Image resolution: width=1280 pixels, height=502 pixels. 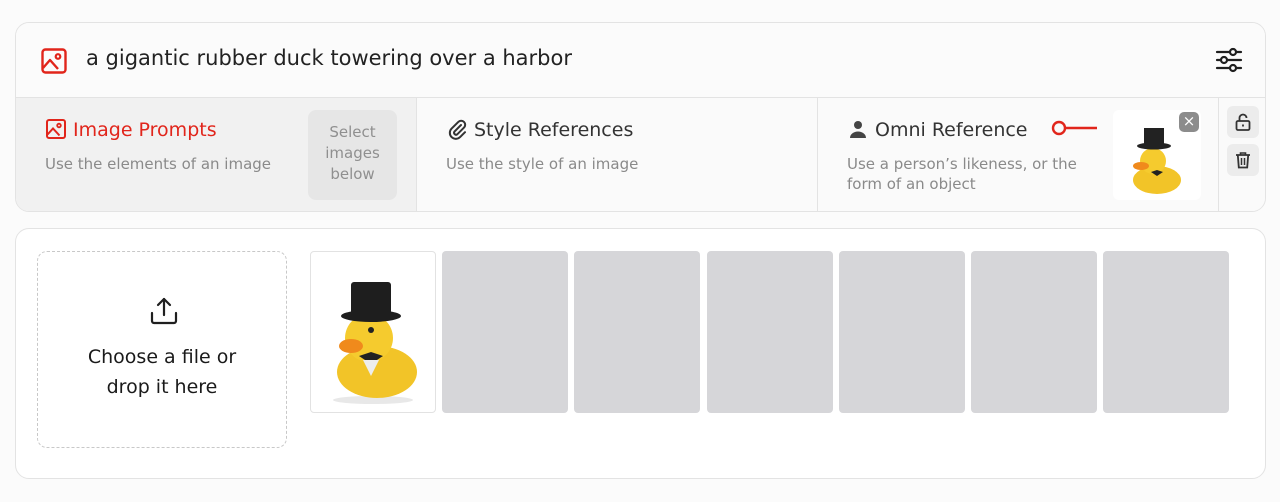 I want to click on omni-reference-title: Omni Reference, so click(x=937, y=129).